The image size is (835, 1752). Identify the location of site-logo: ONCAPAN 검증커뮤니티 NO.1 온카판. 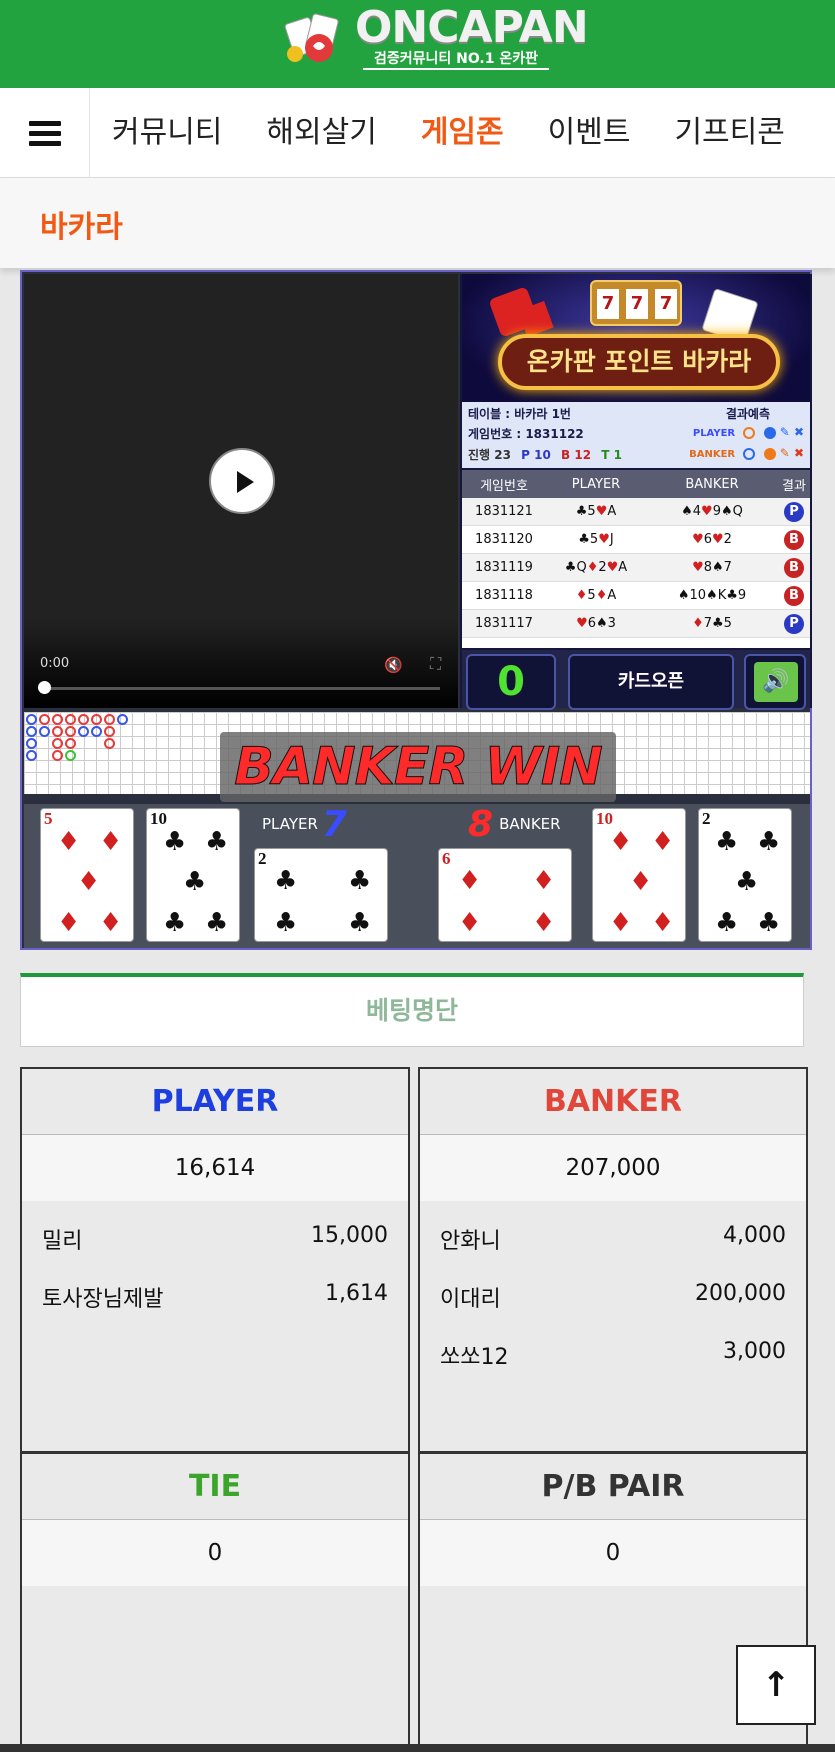
(436, 36).